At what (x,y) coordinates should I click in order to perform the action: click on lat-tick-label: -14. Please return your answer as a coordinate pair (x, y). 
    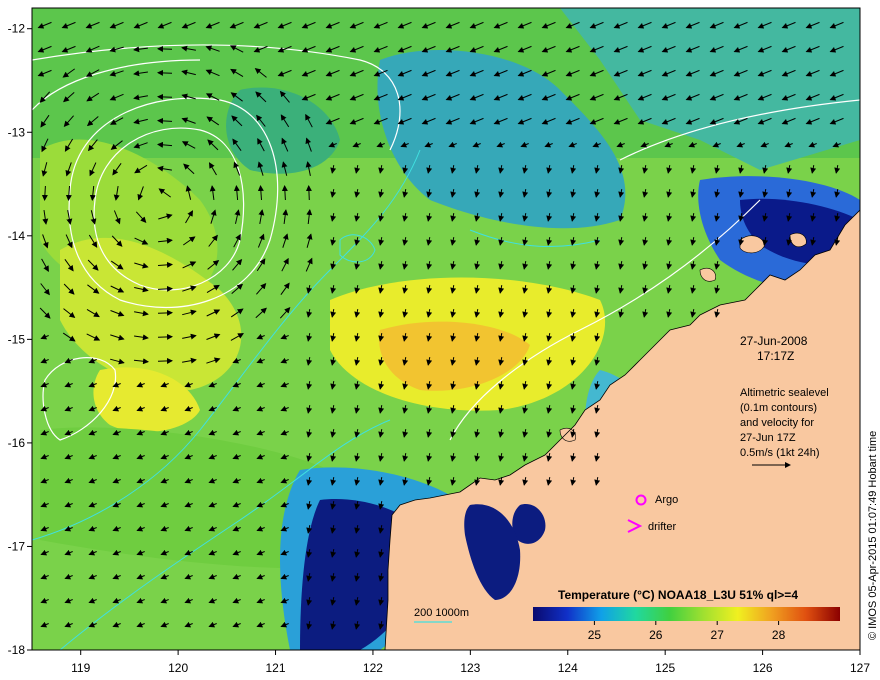
    Looking at the image, I should click on (17, 236).